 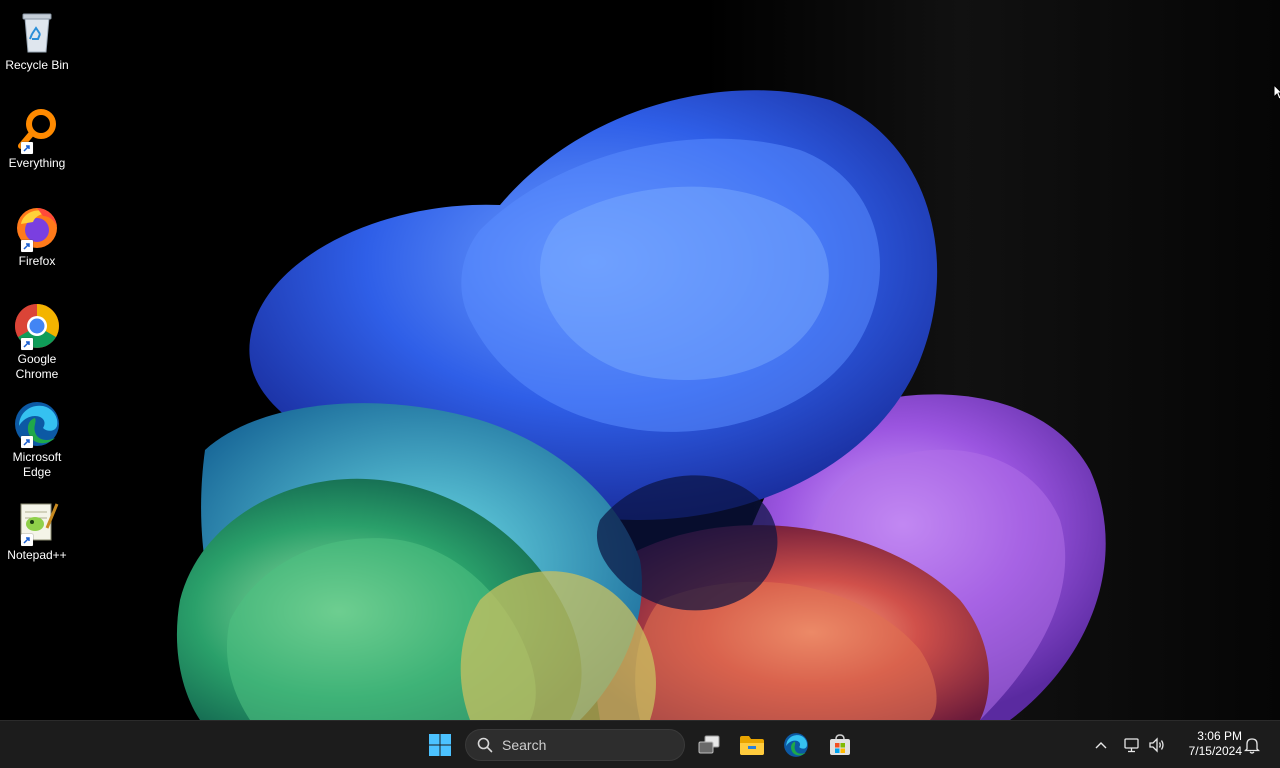 I want to click on task-view-icon, so click(x=709, y=744).